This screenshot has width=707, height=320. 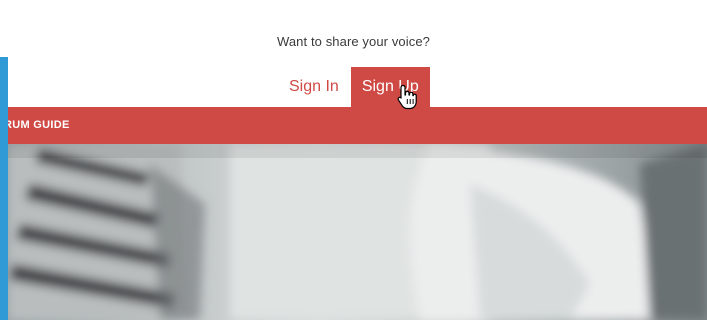 What do you see at coordinates (37, 125) in the screenshot?
I see `section-header-label: RUM GUIDE` at bounding box center [37, 125].